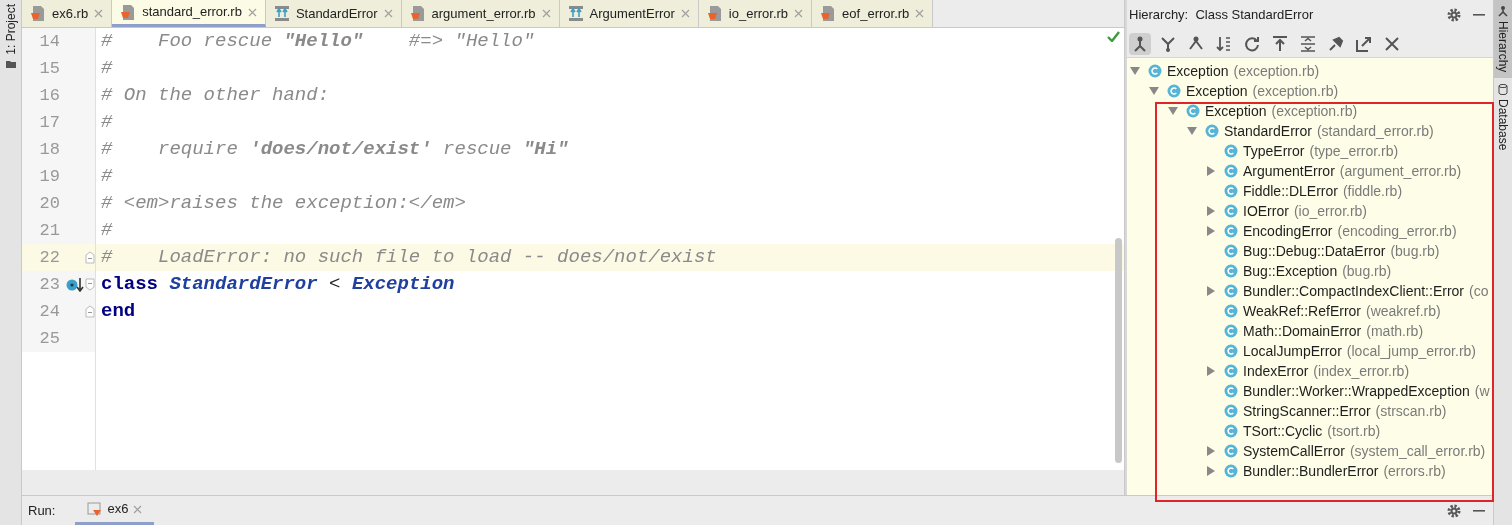 This screenshot has height=525, width=1512. What do you see at coordinates (1118, 350) in the screenshot?
I see `scrollbar` at bounding box center [1118, 350].